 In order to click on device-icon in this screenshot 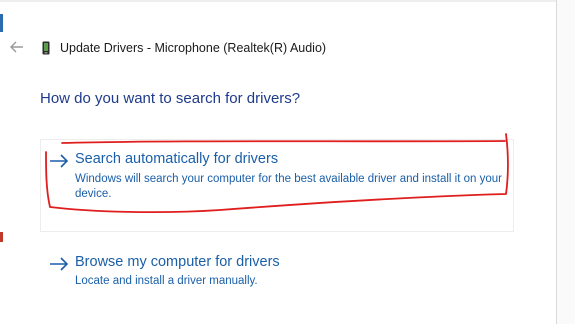, I will do `click(46, 48)`.